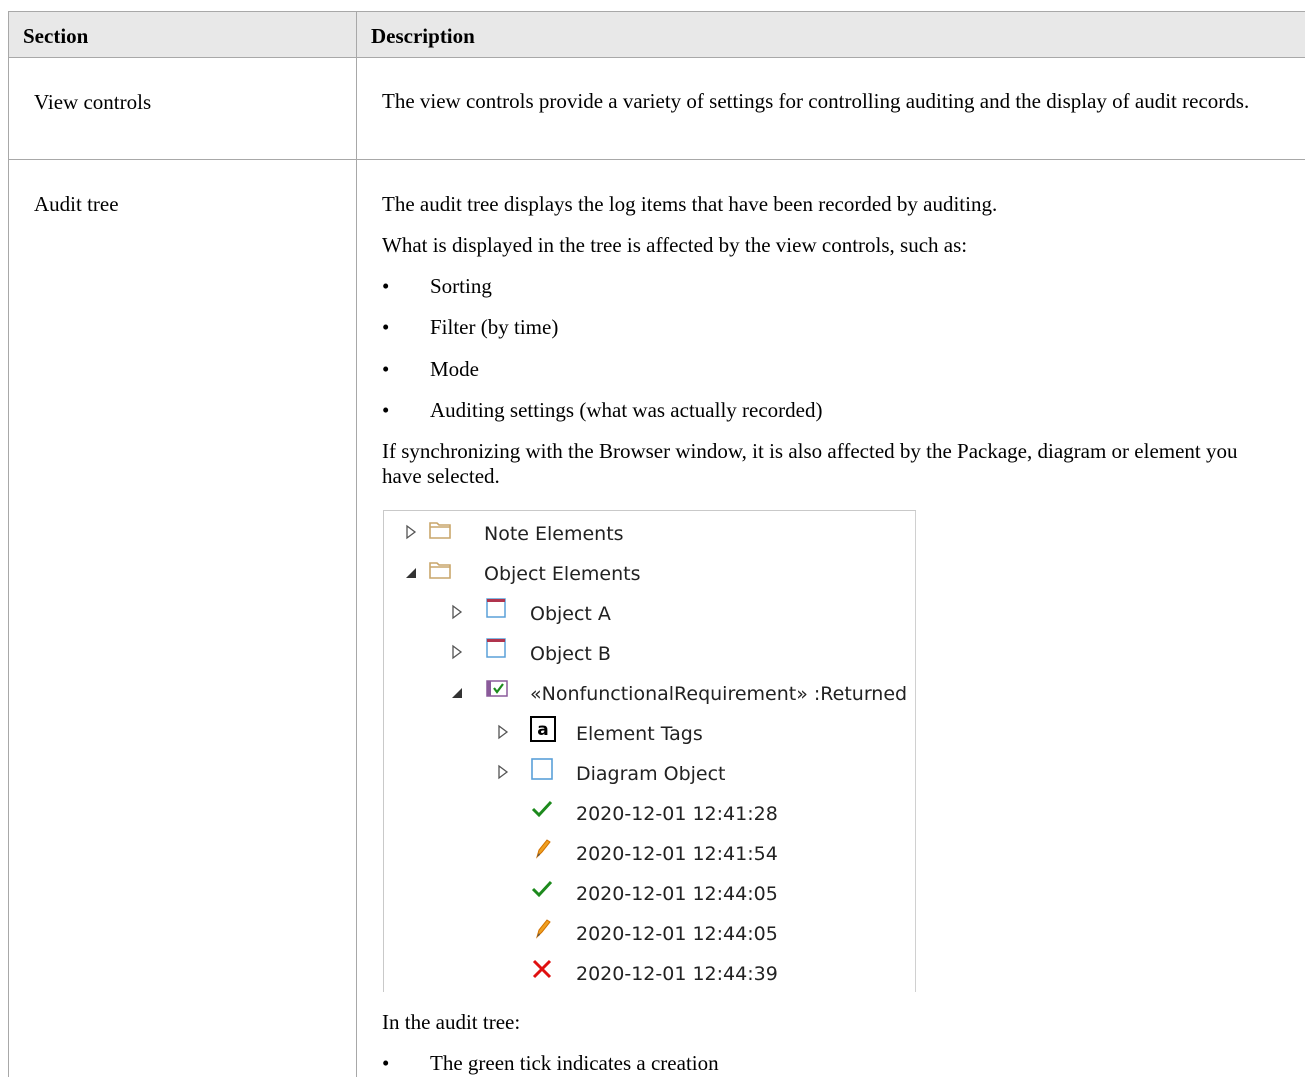  Describe the element at coordinates (497, 688) in the screenshot. I see `requirement-icon` at that location.